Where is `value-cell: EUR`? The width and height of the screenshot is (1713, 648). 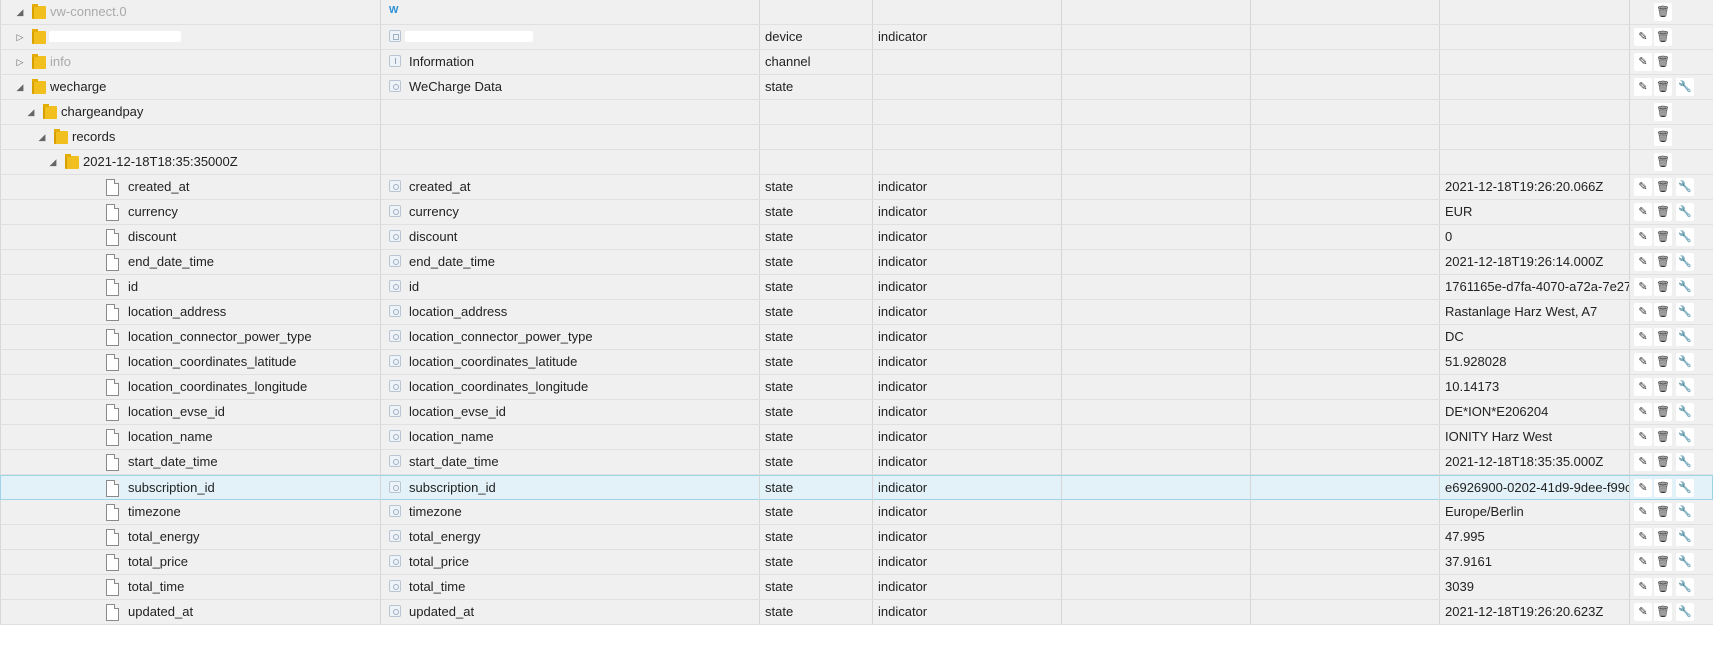
value-cell: EUR is located at coordinates (1535, 212).